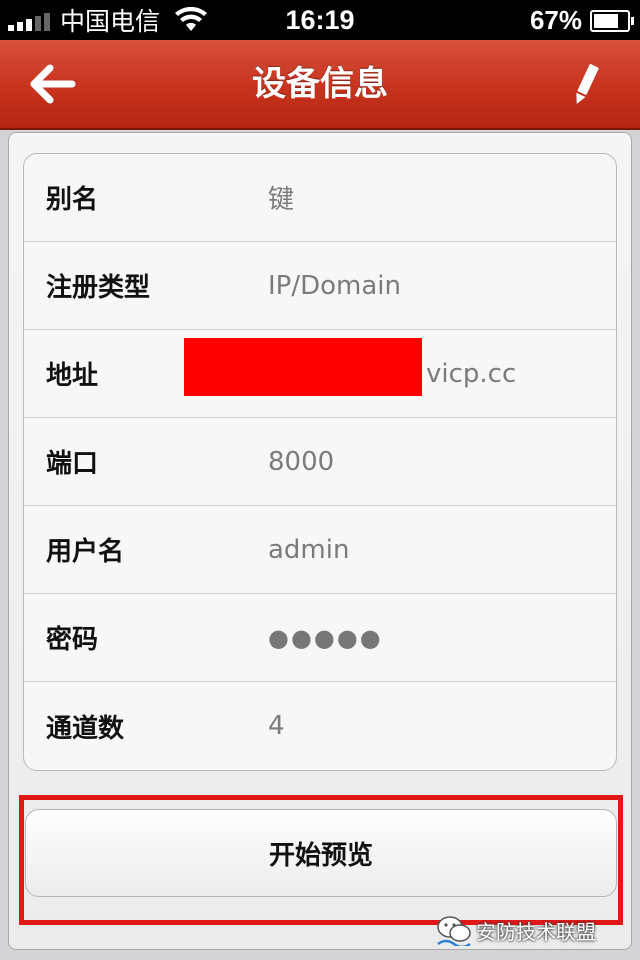  What do you see at coordinates (320, 198) in the screenshot?
I see `info-row-alias: 别名 键` at bounding box center [320, 198].